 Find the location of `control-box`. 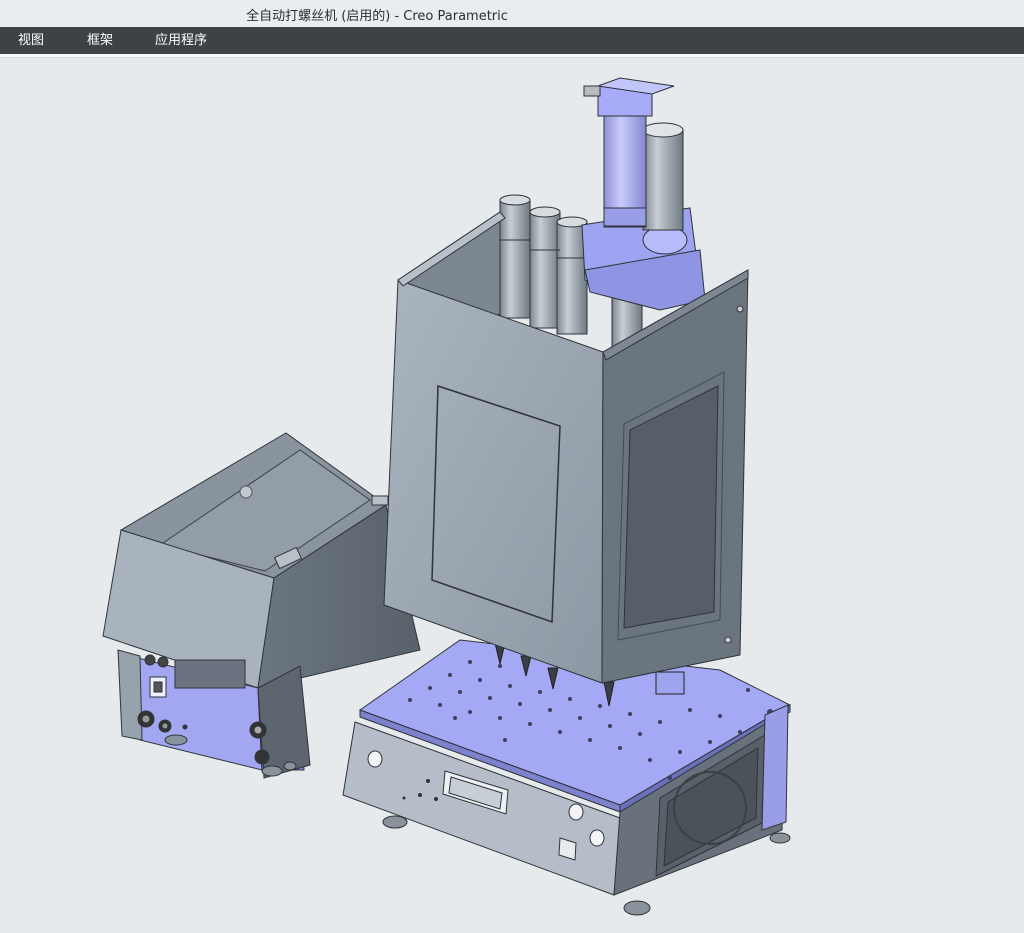

control-box is located at coordinates (261, 605).